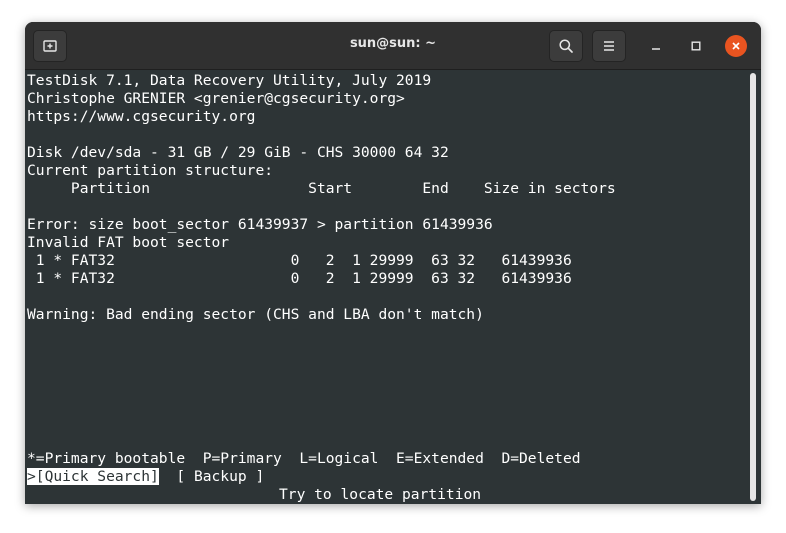 The image size is (786, 533). I want to click on partition-columns-header: Partition Start End Size in sectors, so click(321, 188).